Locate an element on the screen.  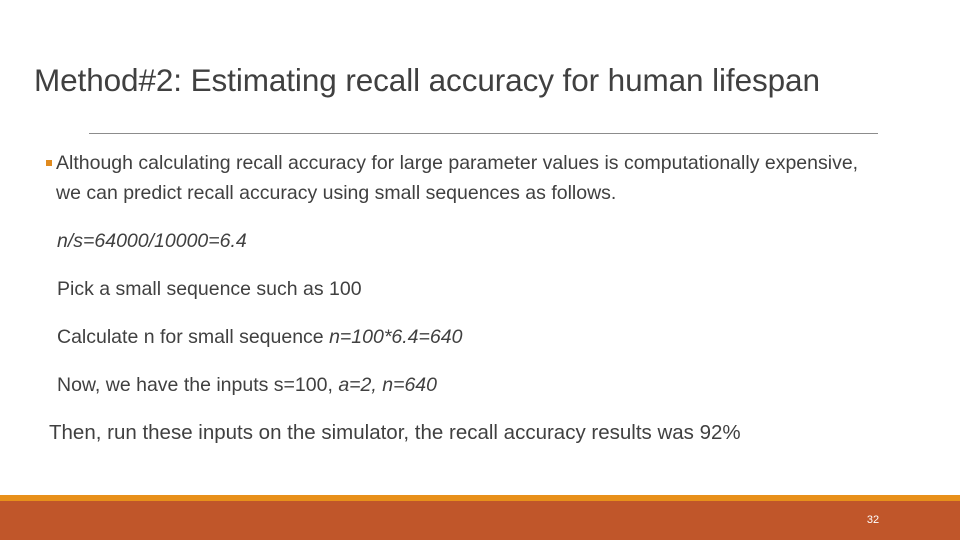
page-number: 32 is located at coordinates (873, 520).